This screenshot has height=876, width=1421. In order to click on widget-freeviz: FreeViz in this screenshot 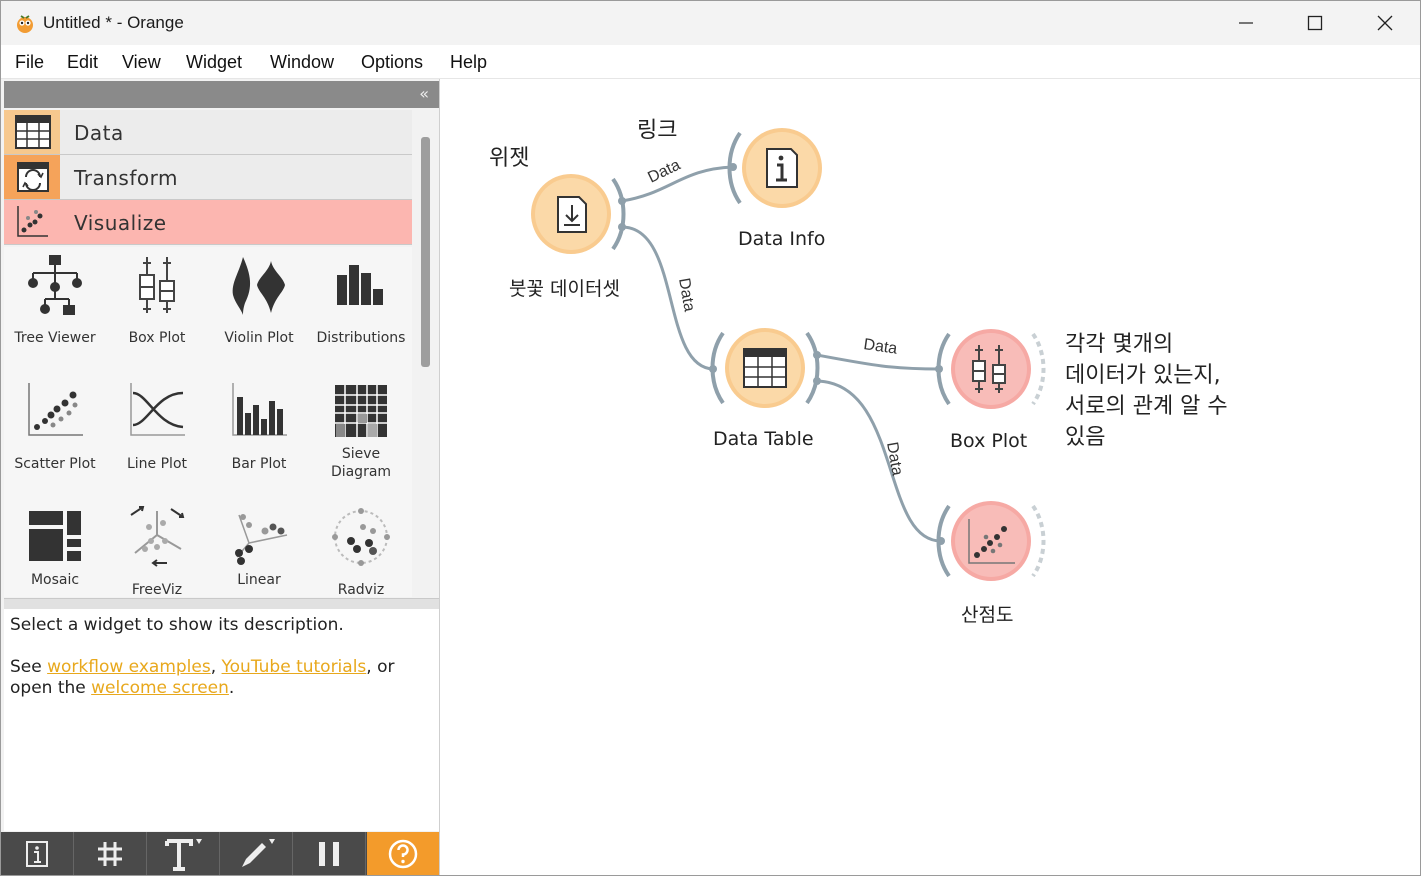, I will do `click(157, 548)`.